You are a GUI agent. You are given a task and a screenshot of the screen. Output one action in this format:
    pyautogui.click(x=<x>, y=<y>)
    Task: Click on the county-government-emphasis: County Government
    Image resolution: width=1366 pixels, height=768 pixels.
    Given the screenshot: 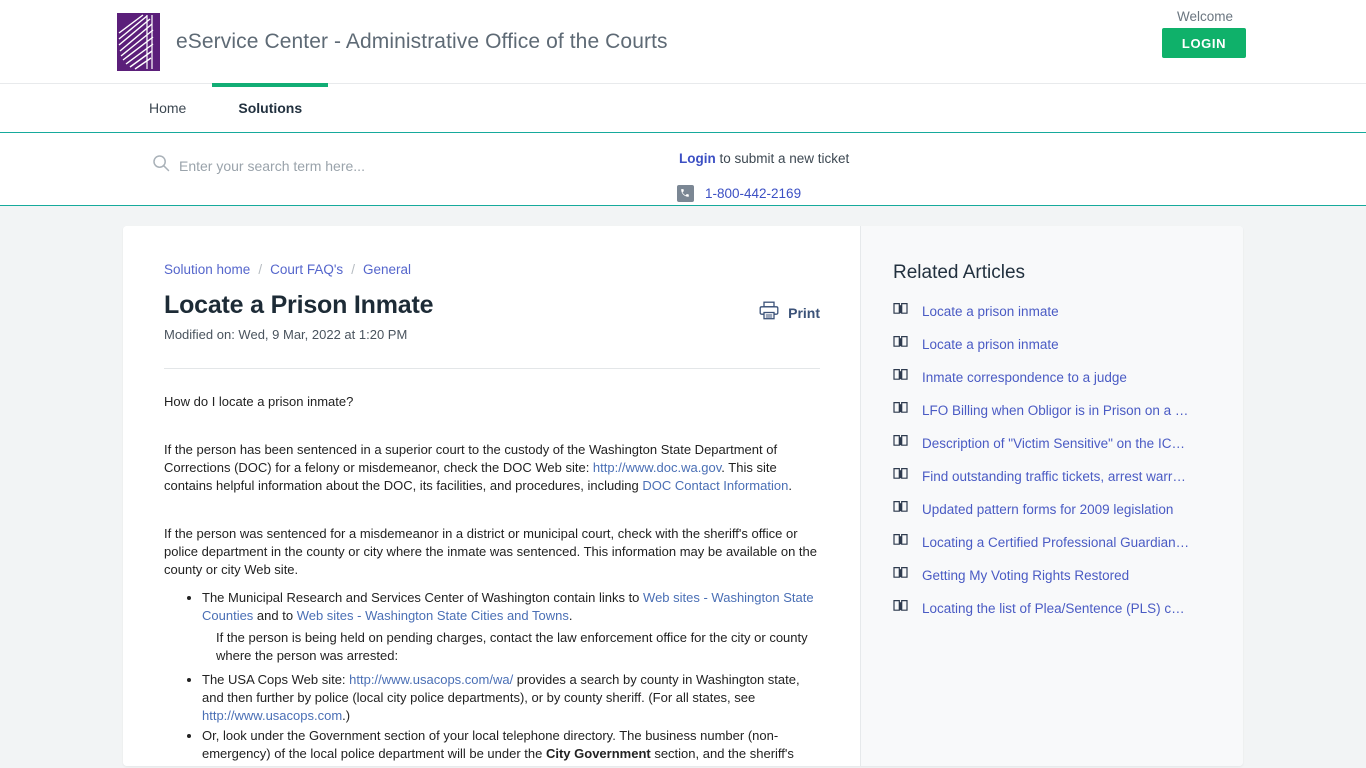 What is the action you would take?
    pyautogui.click(x=431, y=765)
    